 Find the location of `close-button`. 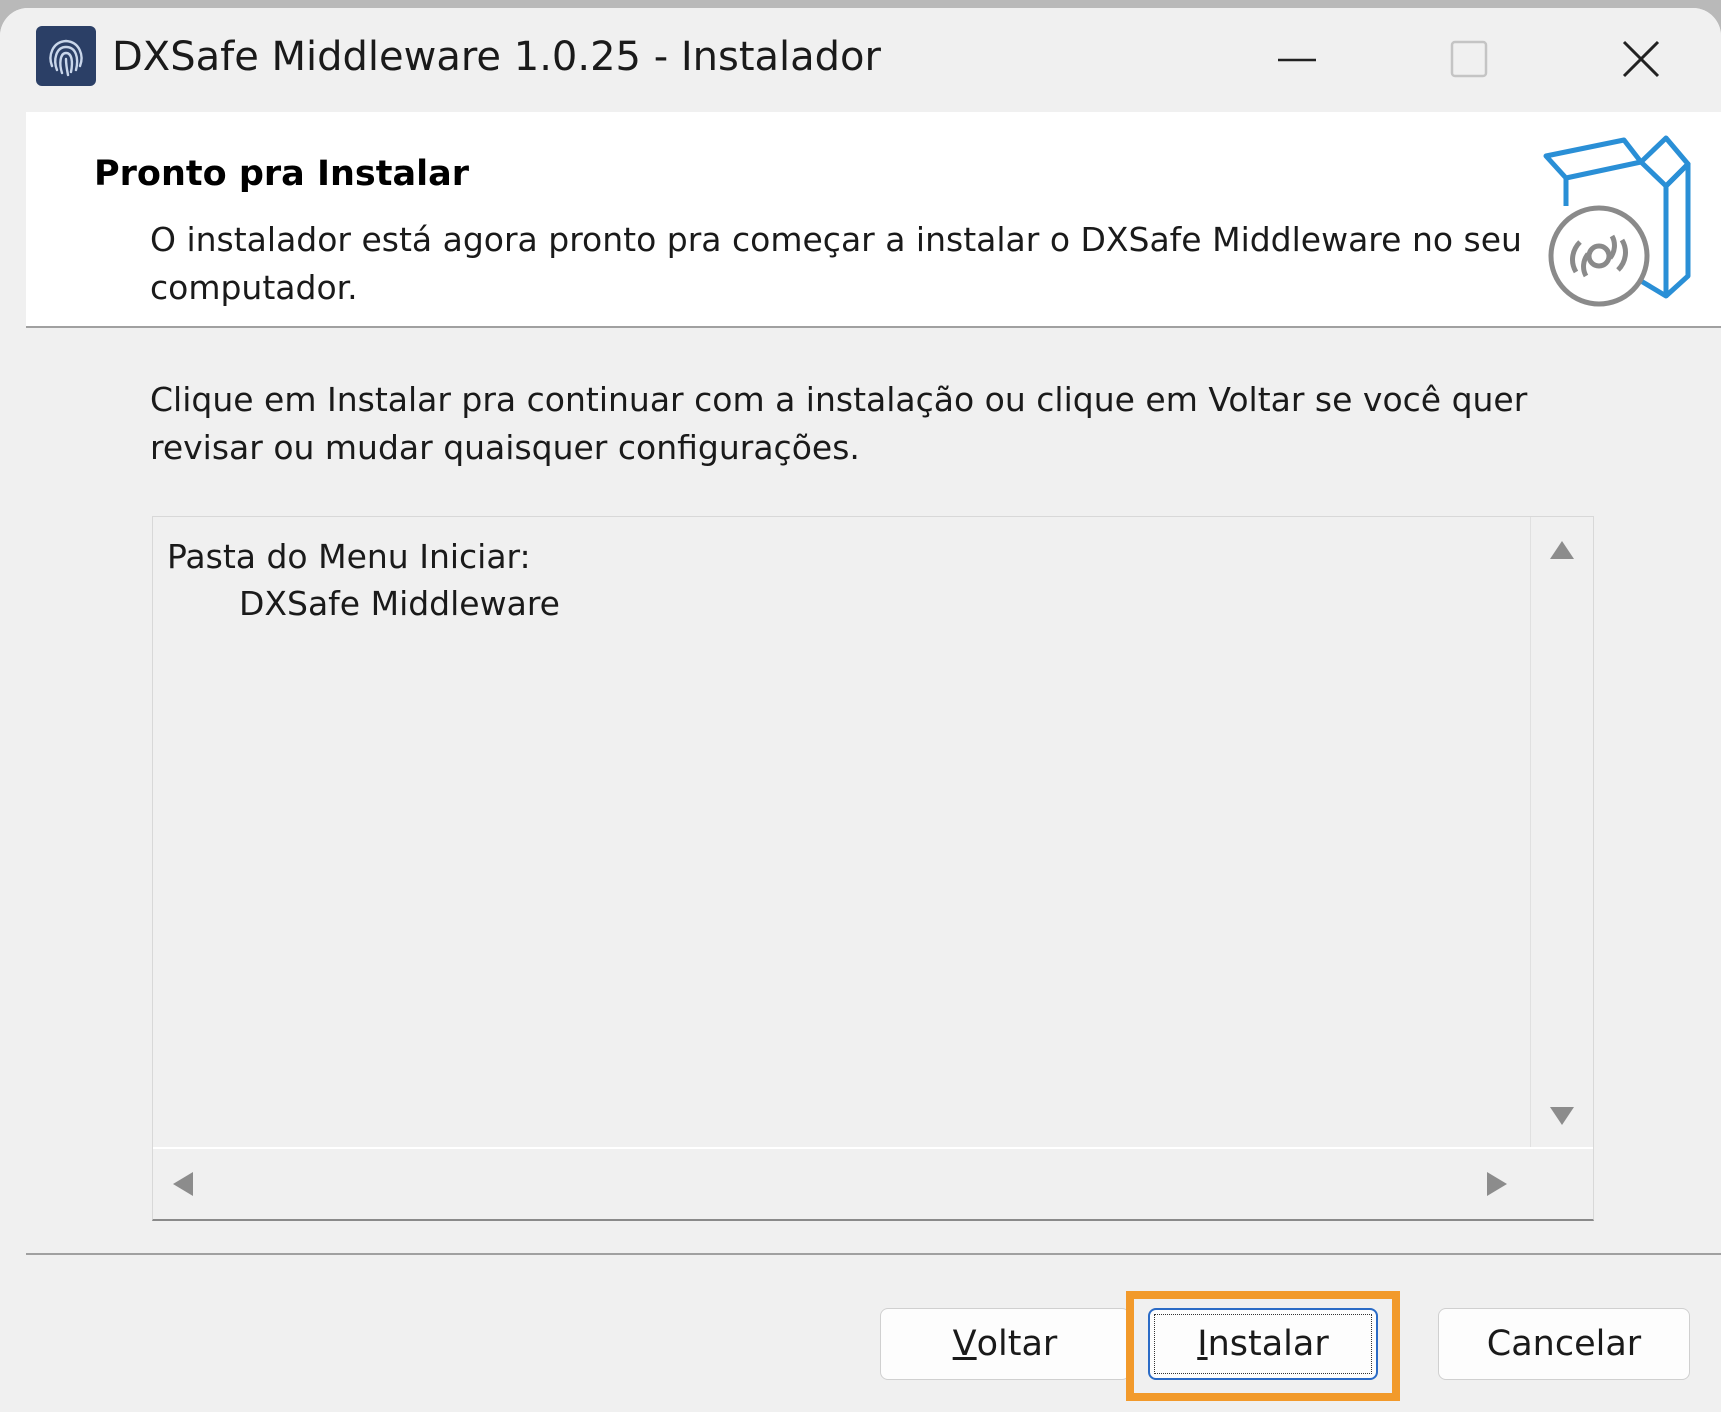

close-button is located at coordinates (1641, 60).